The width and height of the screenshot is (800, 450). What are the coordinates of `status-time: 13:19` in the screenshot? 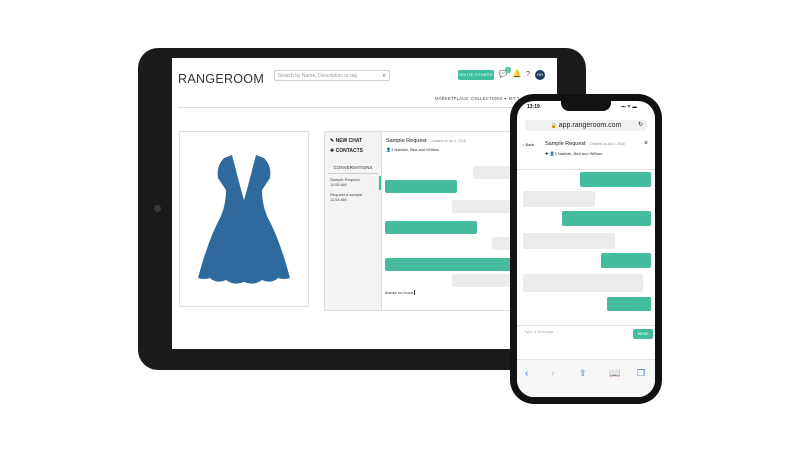 It's located at (533, 107).